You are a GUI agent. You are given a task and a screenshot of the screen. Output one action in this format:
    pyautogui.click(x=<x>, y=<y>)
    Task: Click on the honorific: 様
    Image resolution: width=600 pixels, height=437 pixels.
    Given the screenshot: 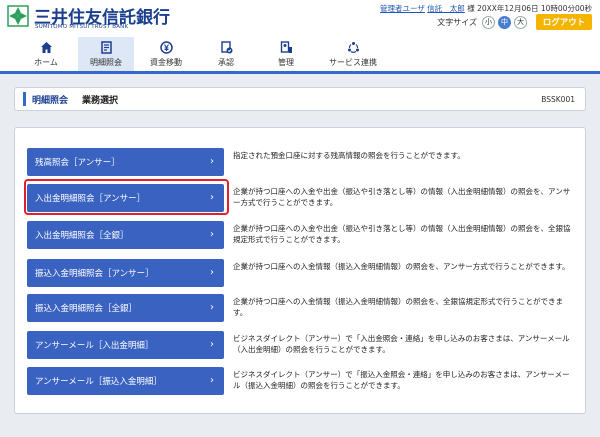 What is the action you would take?
    pyautogui.click(x=471, y=8)
    